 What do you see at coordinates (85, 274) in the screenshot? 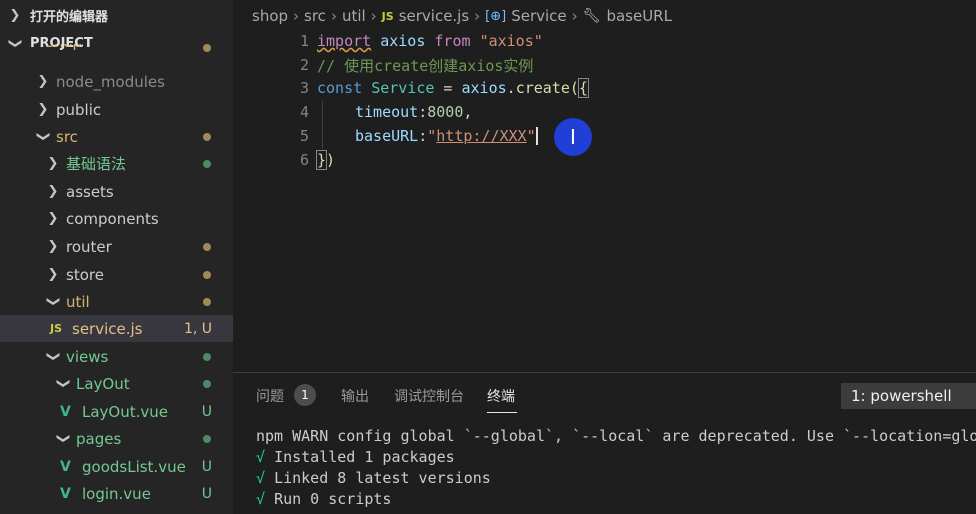
I see `tree-item-label: store` at bounding box center [85, 274].